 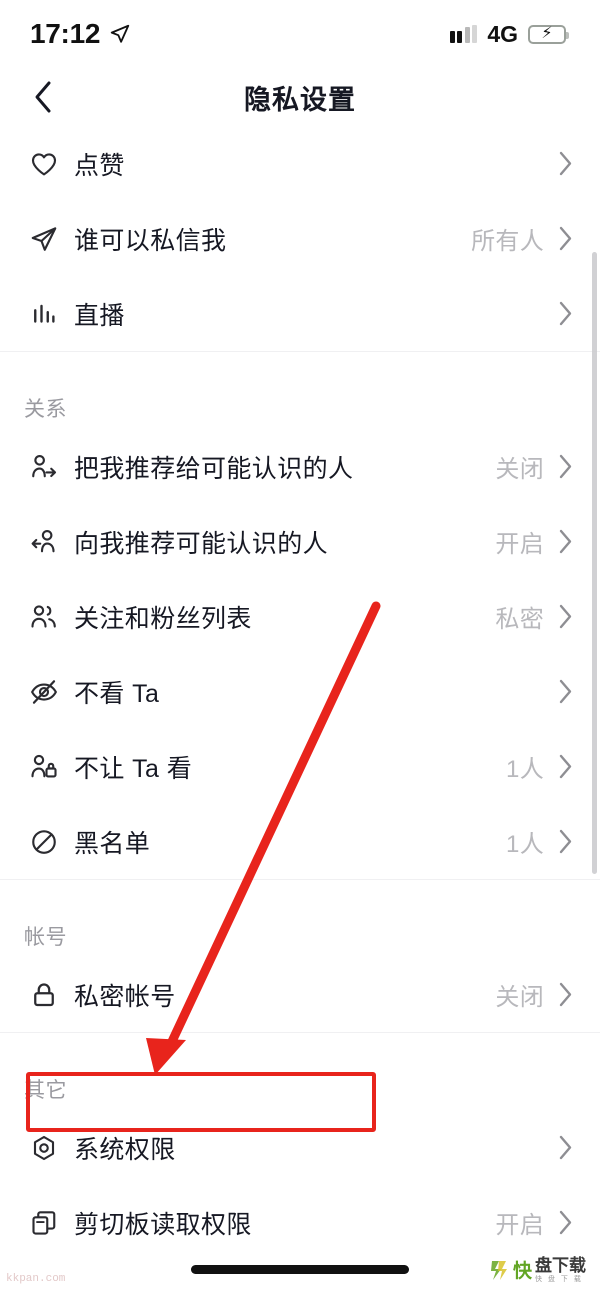 What do you see at coordinates (44, 542) in the screenshot?
I see `person-receive-icon` at bounding box center [44, 542].